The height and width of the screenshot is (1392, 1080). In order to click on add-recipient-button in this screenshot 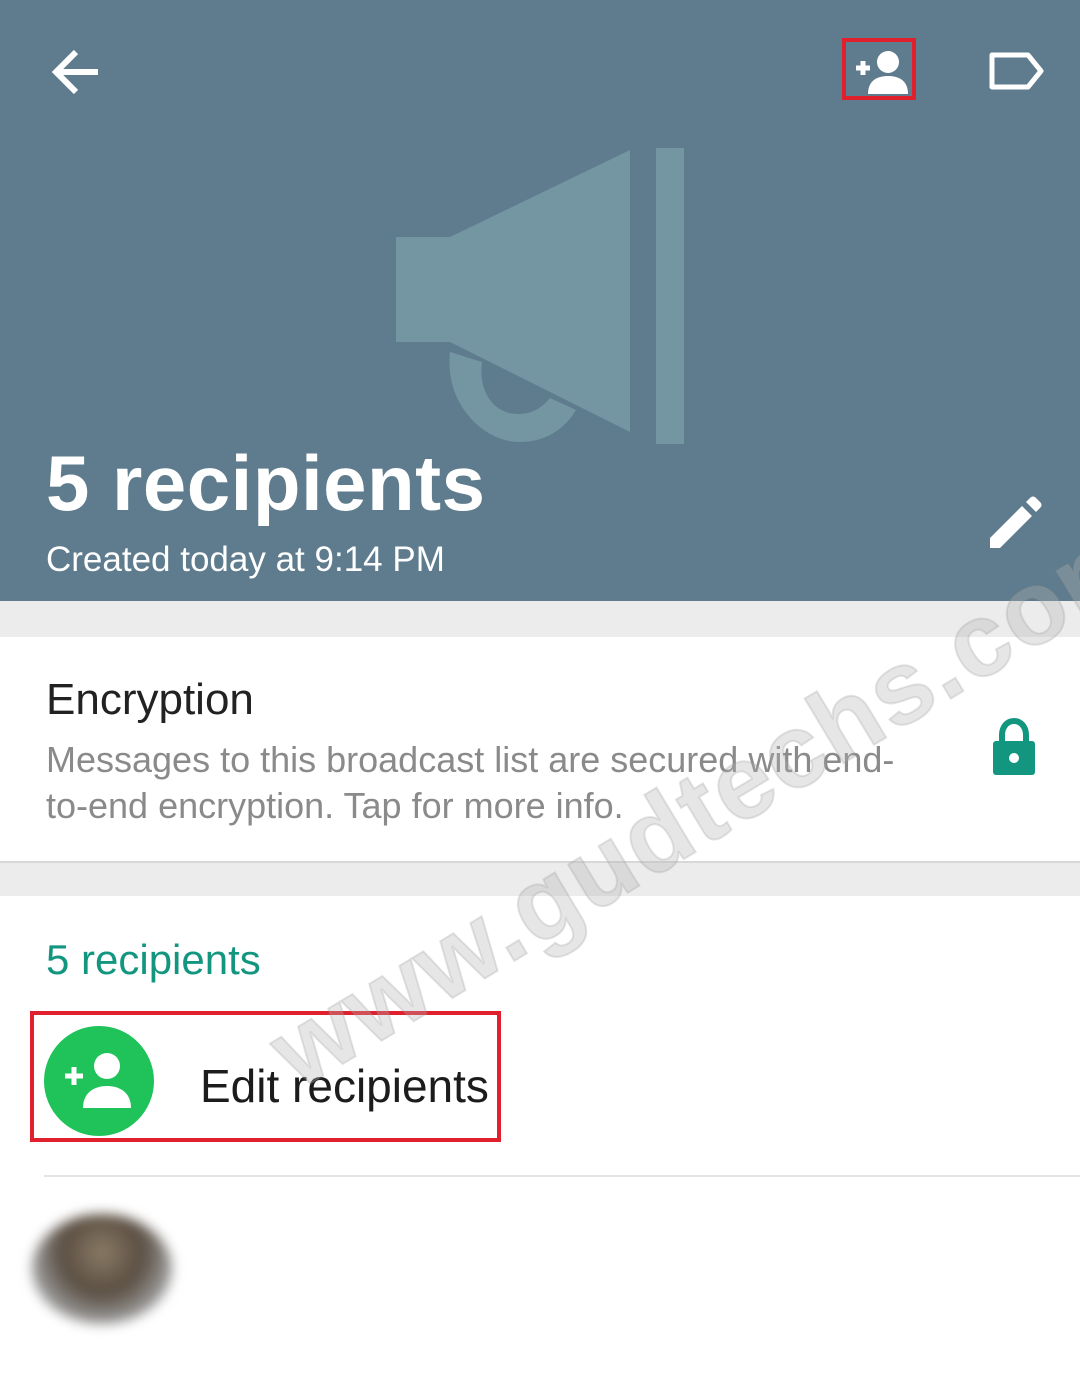, I will do `click(879, 69)`.